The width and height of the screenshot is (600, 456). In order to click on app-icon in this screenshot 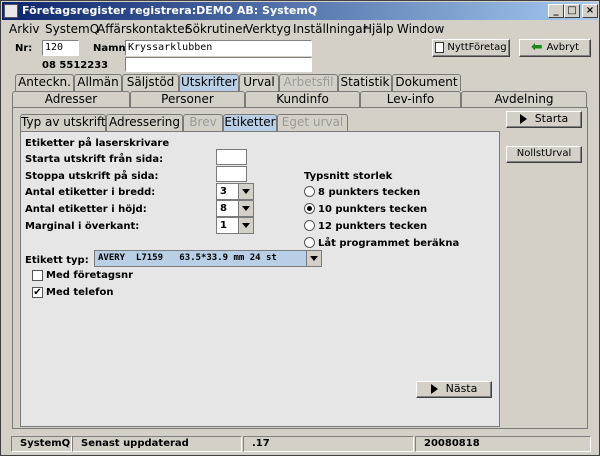, I will do `click(11, 11)`.